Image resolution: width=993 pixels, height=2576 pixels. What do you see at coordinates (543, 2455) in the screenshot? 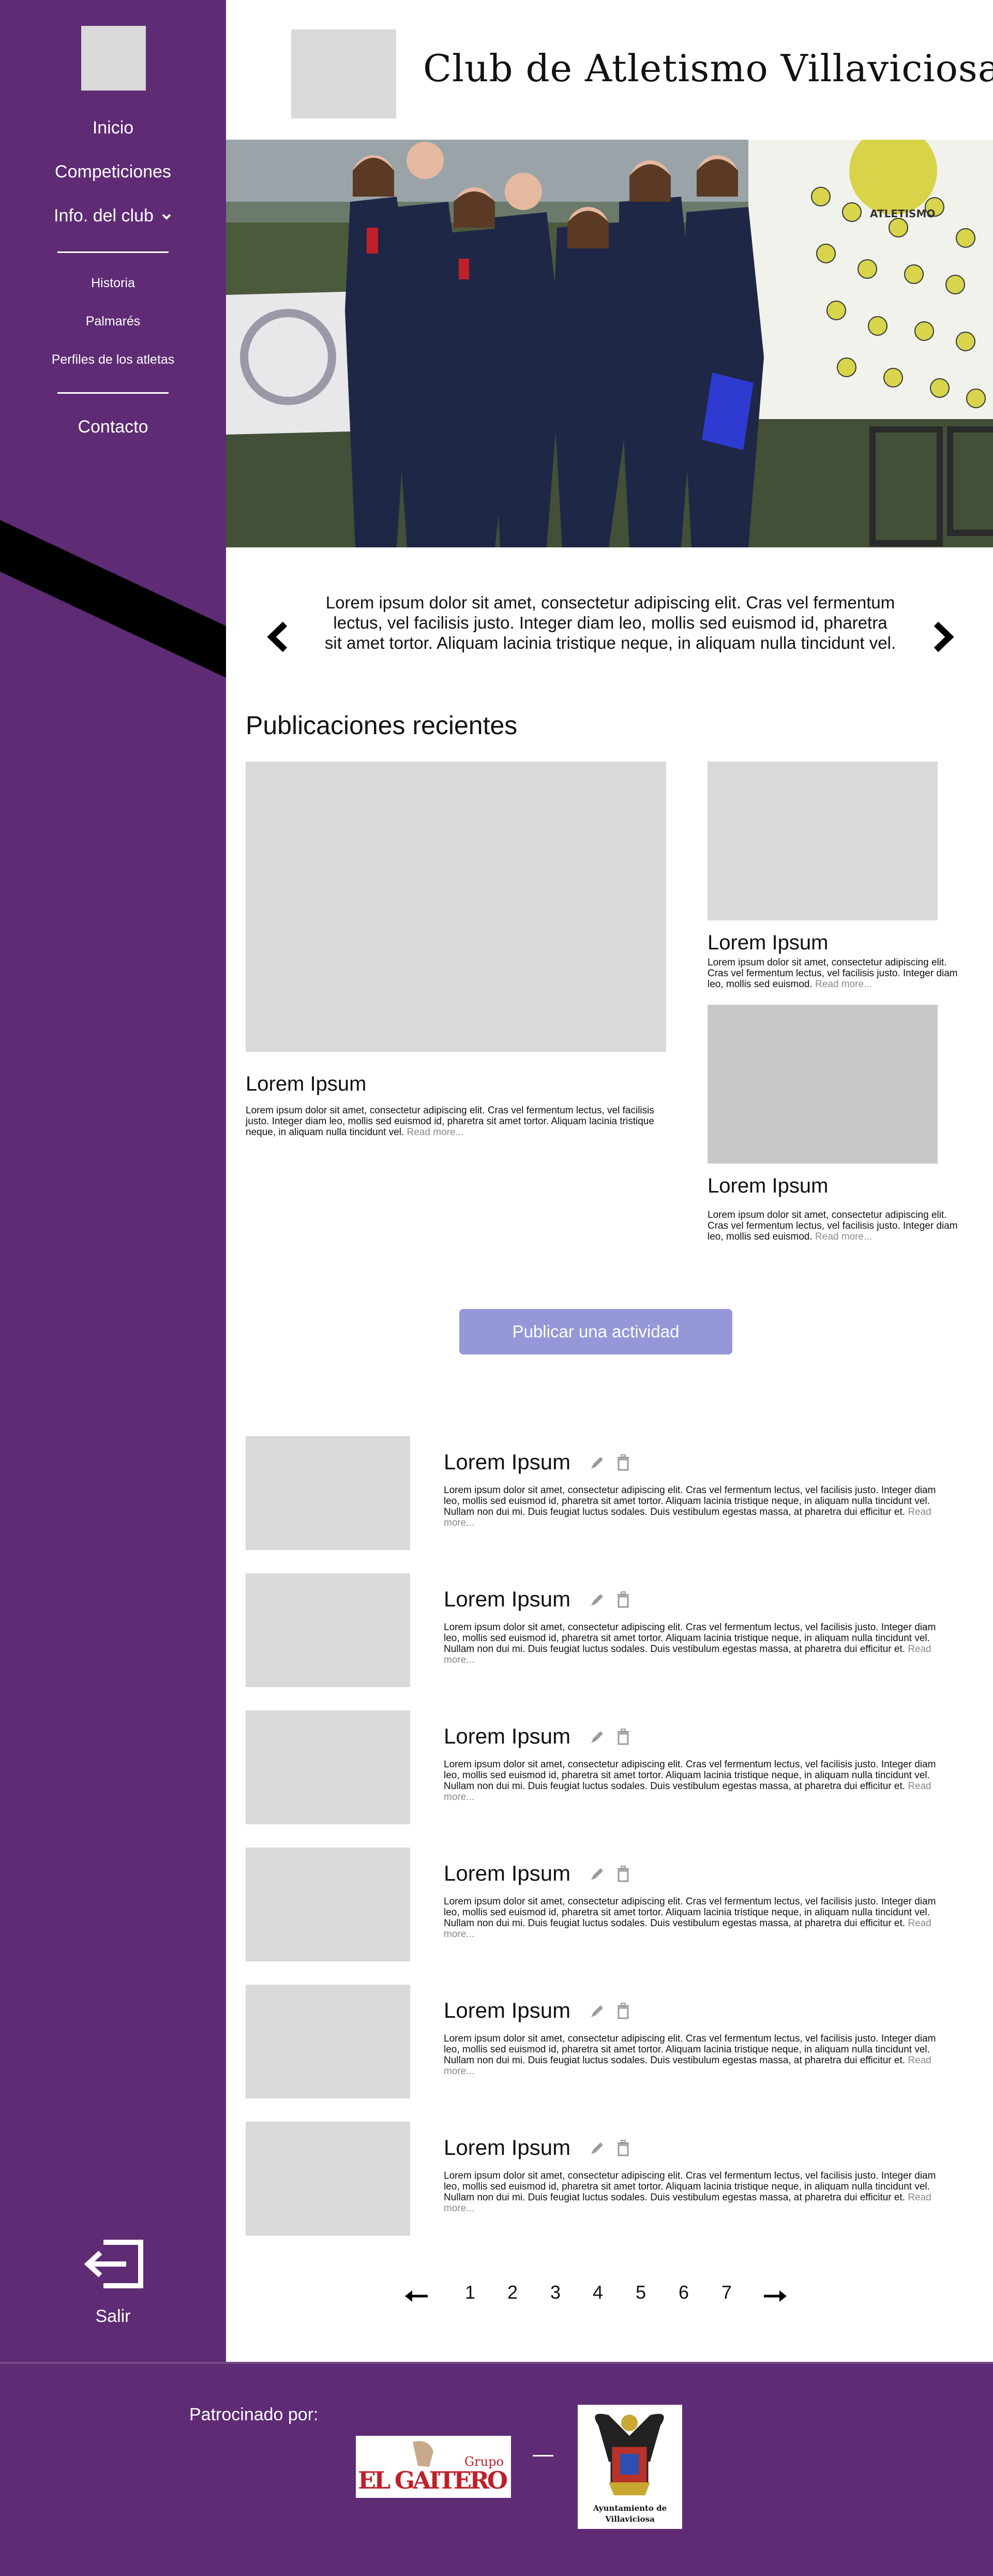
I see `sponsor-separator` at bounding box center [543, 2455].